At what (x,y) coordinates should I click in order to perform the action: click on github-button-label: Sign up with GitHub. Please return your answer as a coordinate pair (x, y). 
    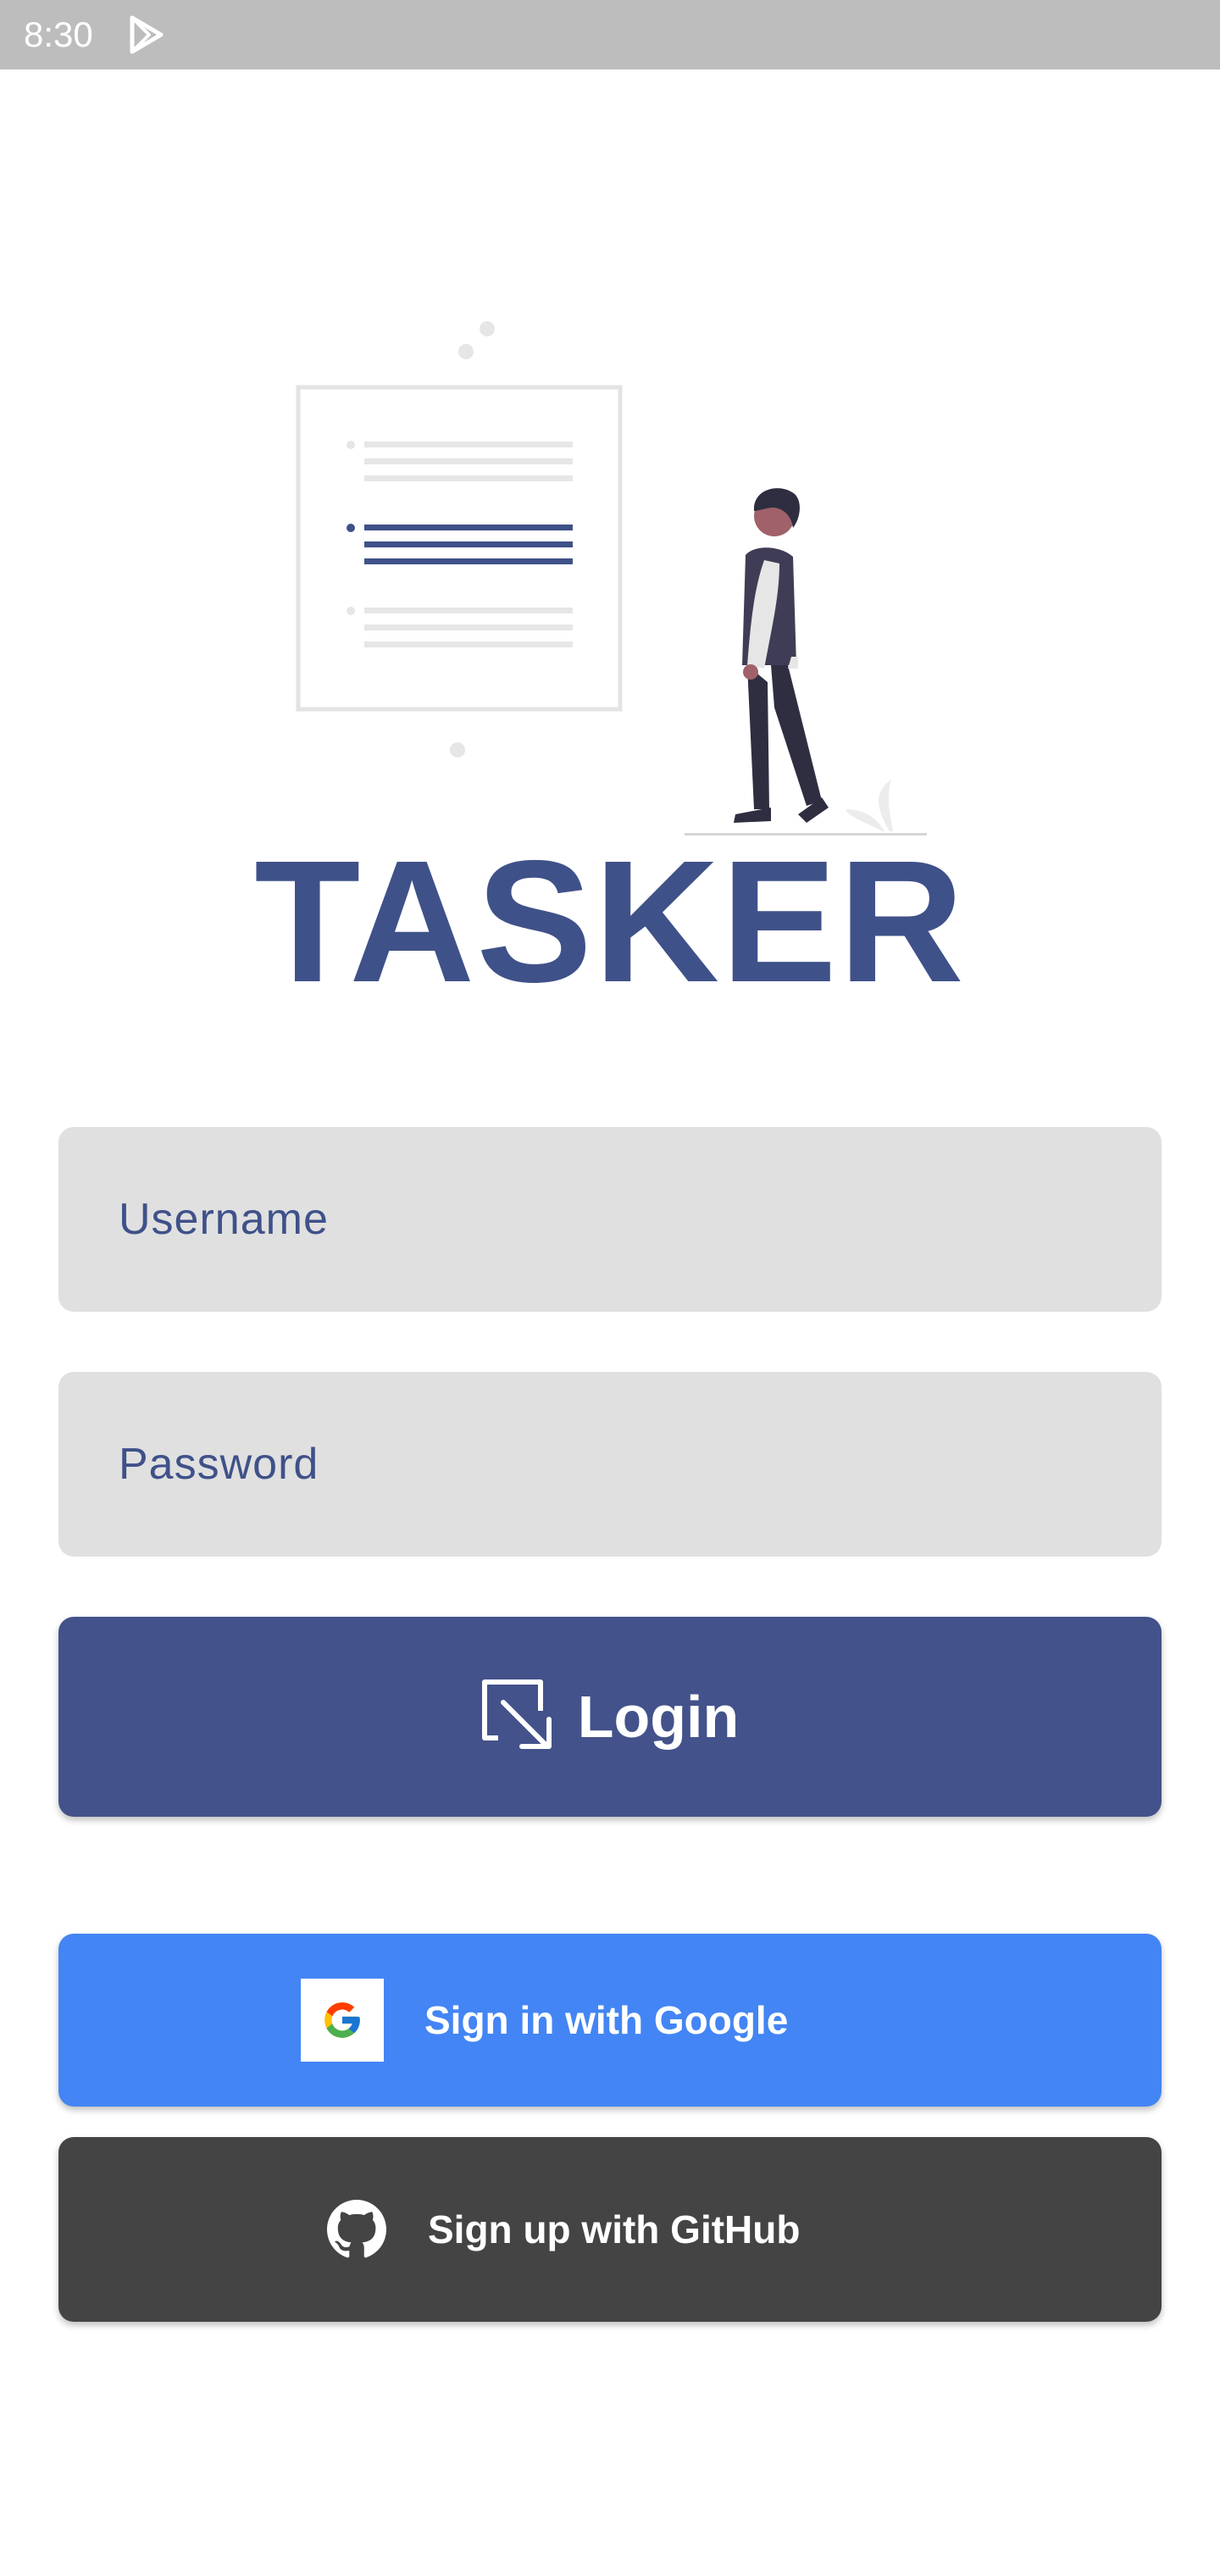
    Looking at the image, I should click on (614, 2229).